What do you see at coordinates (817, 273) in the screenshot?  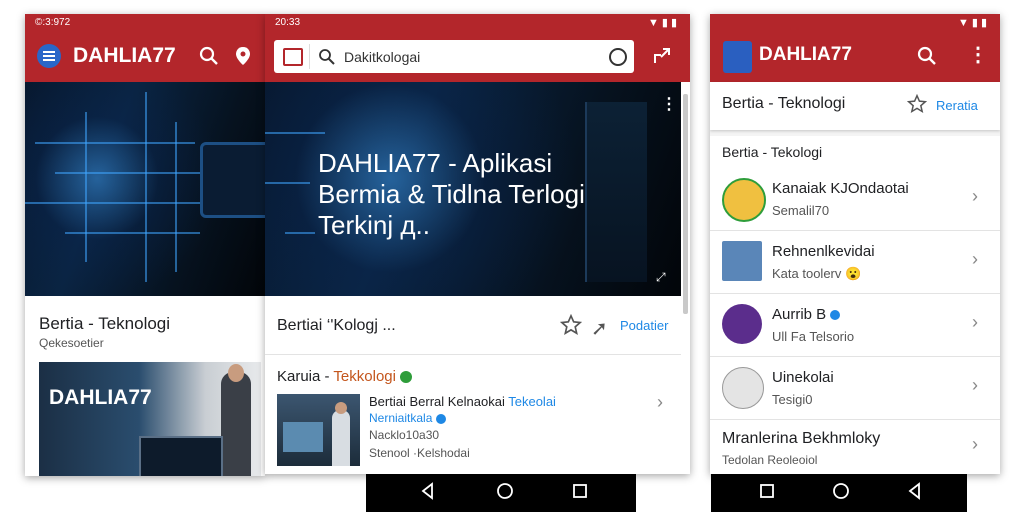 I see `list-item-sub: Kata toolerv 😮` at bounding box center [817, 273].